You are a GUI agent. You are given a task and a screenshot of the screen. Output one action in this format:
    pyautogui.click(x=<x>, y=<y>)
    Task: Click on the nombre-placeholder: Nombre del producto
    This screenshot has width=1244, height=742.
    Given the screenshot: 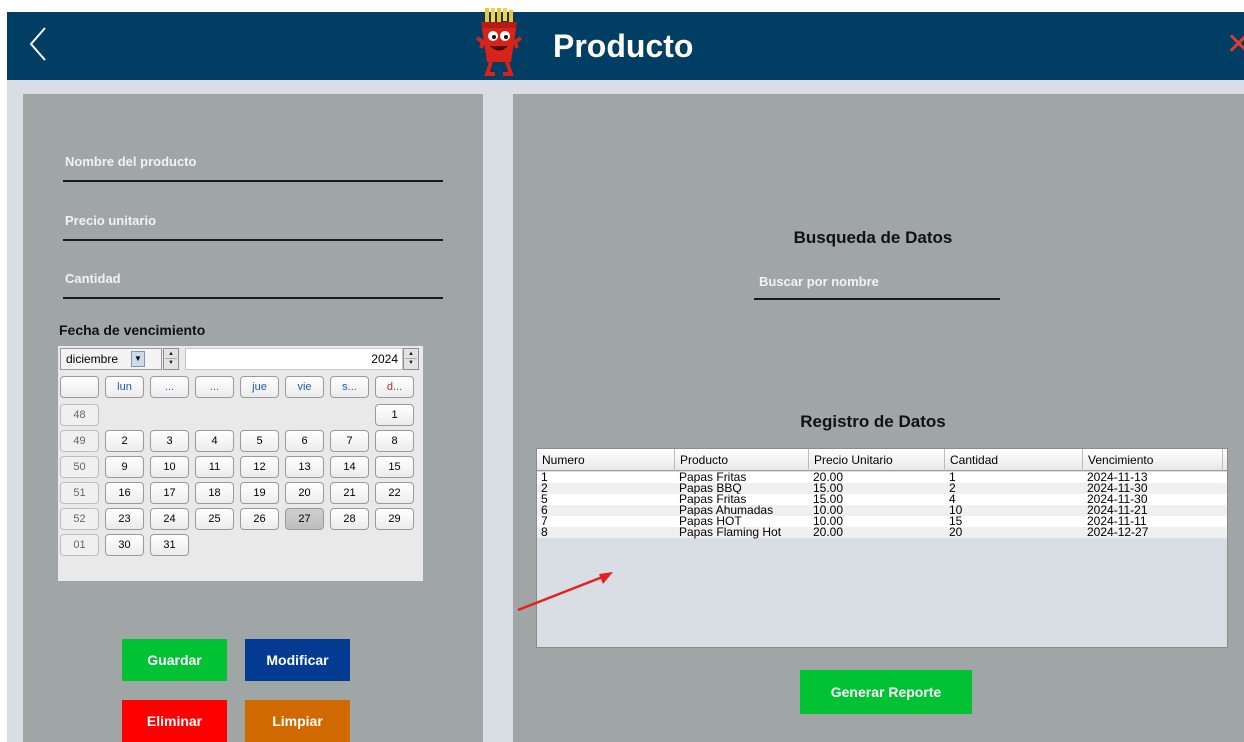 What is the action you would take?
    pyautogui.click(x=131, y=161)
    